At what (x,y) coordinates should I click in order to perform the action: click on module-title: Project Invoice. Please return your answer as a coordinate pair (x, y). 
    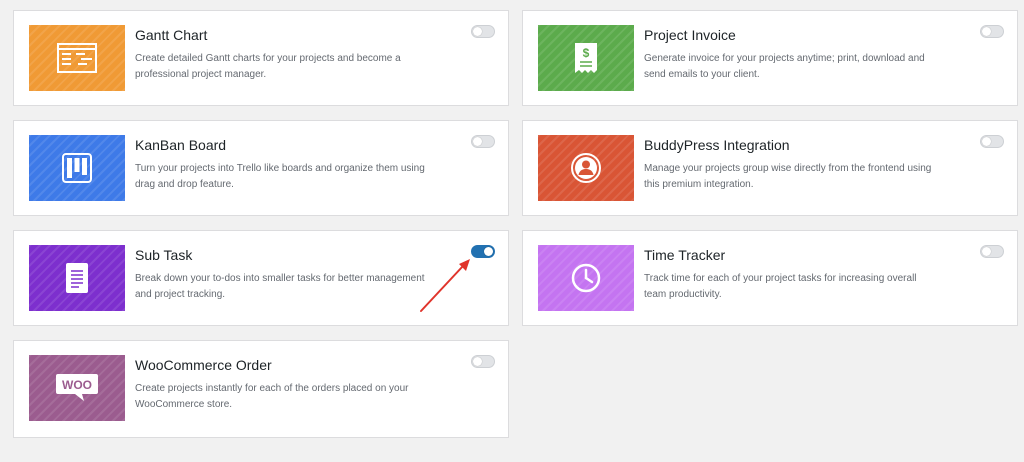
    Looking at the image, I should click on (690, 35).